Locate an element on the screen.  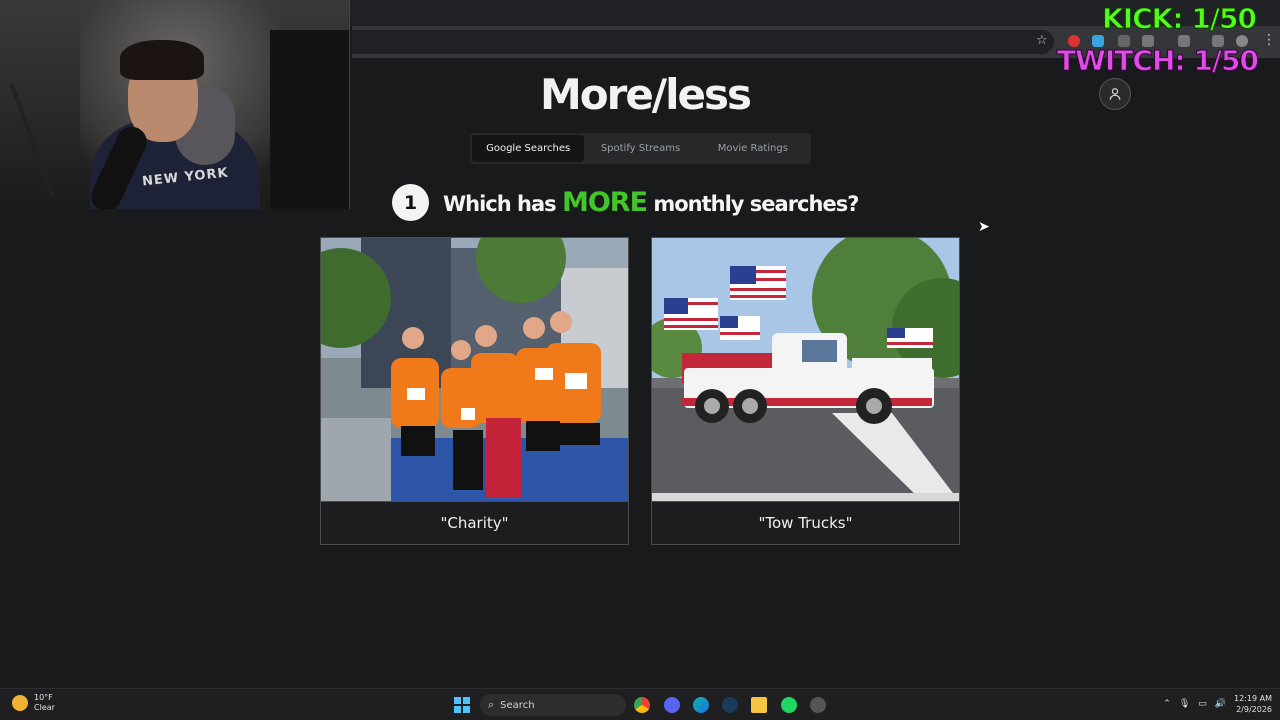
windows-start-icon is located at coordinates (462, 705).